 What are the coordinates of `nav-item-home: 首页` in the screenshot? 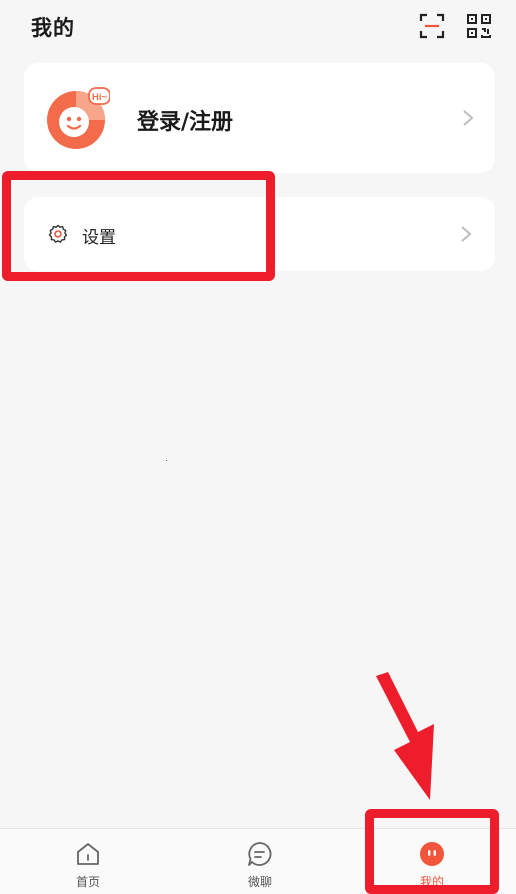 It's located at (88, 861).